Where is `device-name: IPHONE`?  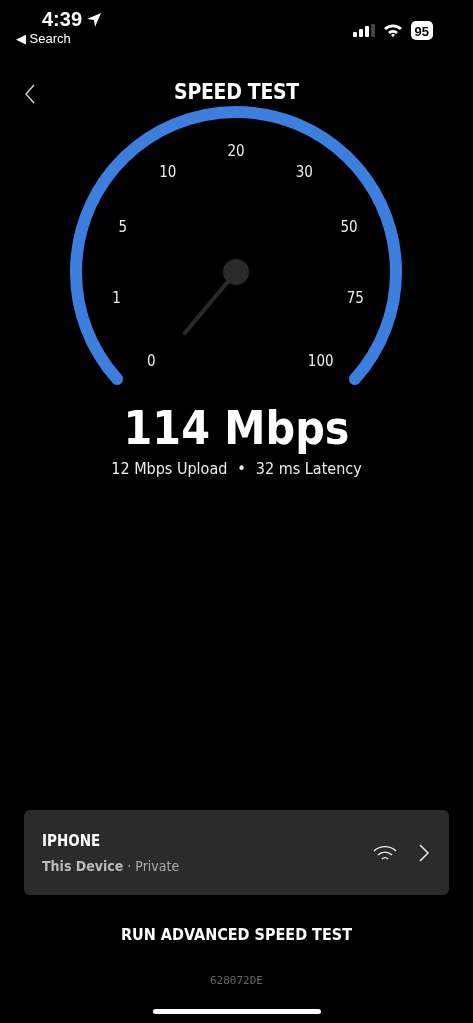 device-name: IPHONE is located at coordinates (72, 840).